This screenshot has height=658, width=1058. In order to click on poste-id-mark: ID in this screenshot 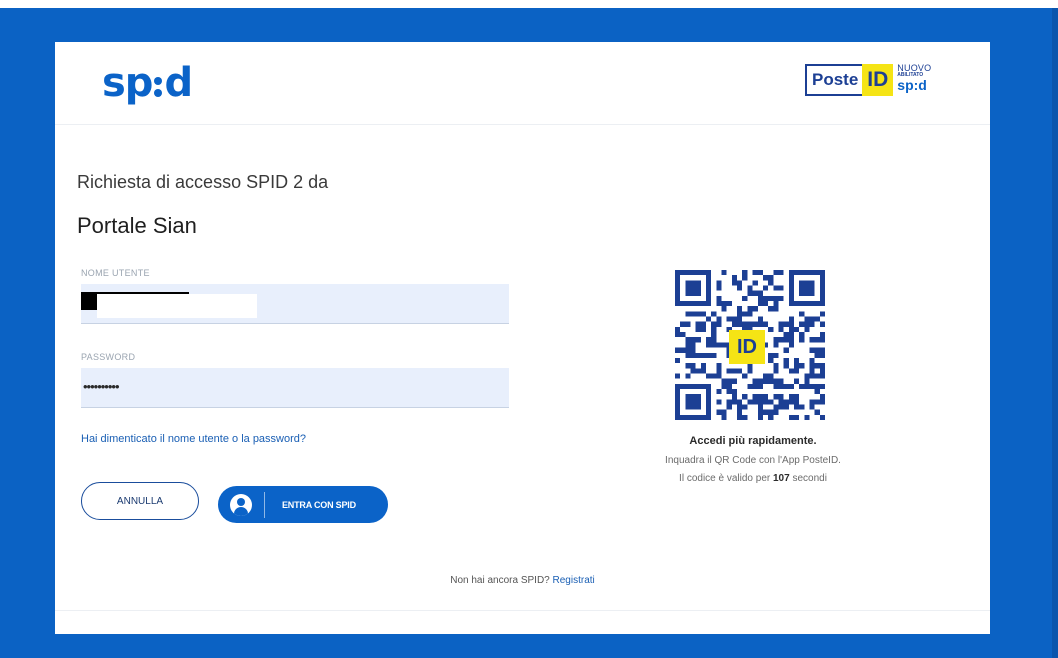, I will do `click(878, 80)`.